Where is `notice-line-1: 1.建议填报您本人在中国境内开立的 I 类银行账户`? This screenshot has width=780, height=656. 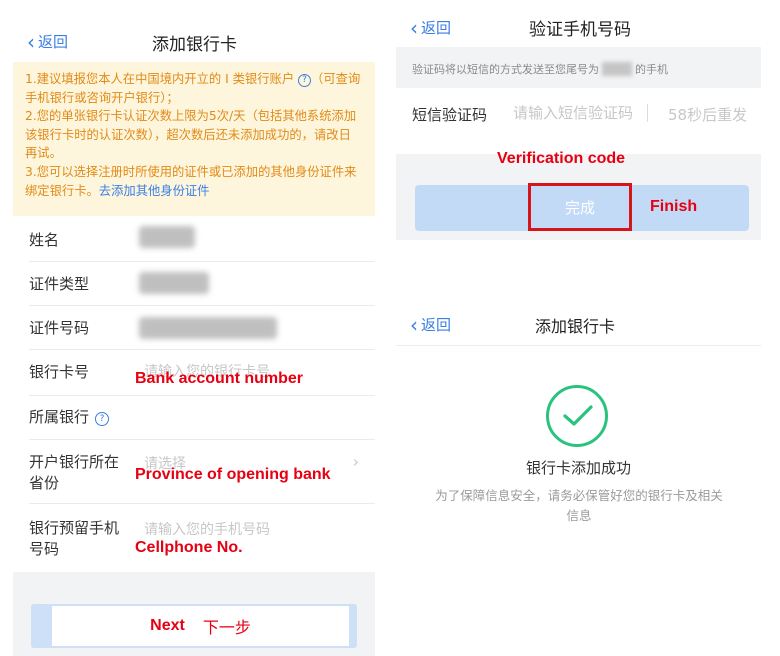
notice-line-1: 1.建议填报您本人在中国境内开立的 I 类银行账户 is located at coordinates (160, 79).